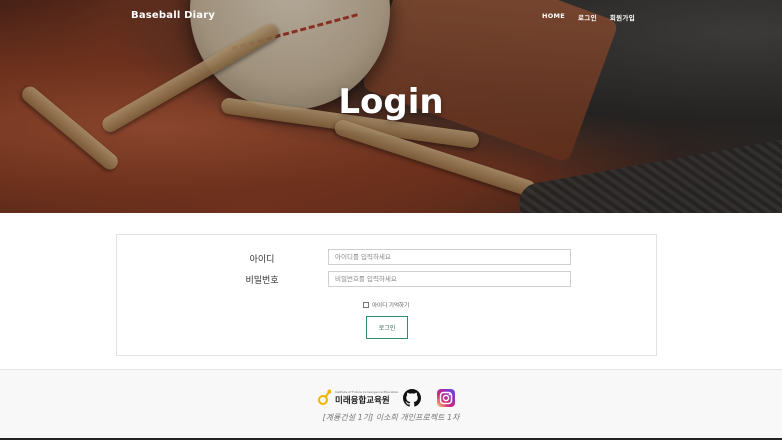  I want to click on remember-label: 아이디 기억하기, so click(391, 306).